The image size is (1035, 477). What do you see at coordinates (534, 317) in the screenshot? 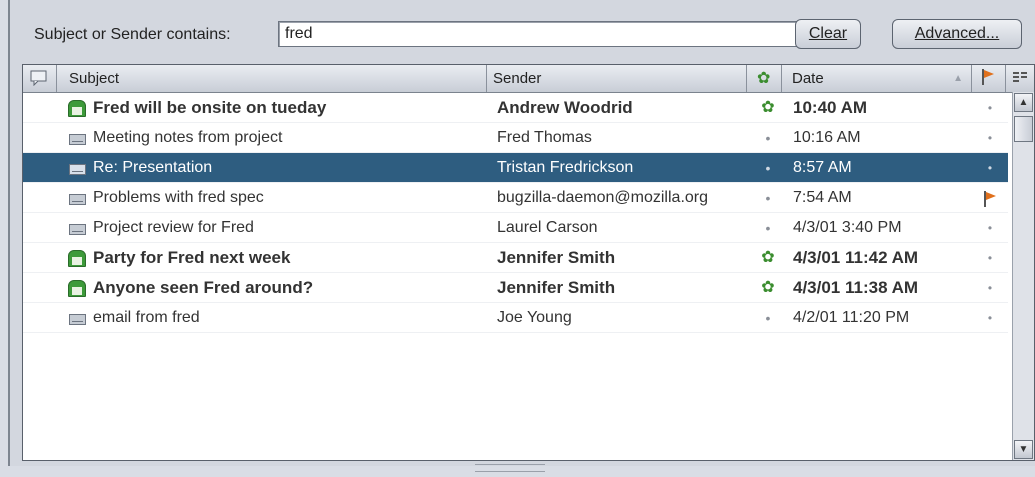
I see `message-sender: Joe Young` at bounding box center [534, 317].